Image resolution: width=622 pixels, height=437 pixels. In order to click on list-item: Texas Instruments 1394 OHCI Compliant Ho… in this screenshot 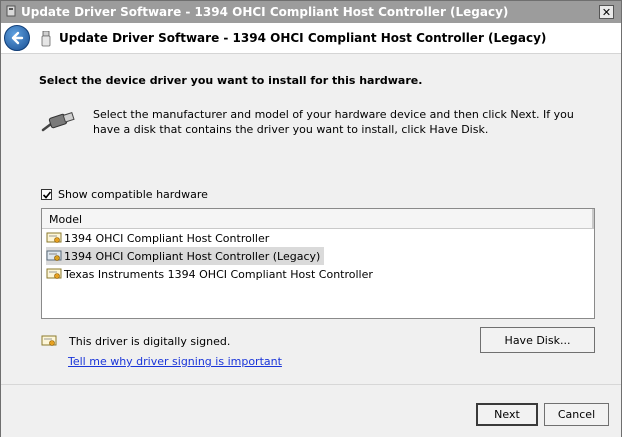, I will do `click(211, 274)`.